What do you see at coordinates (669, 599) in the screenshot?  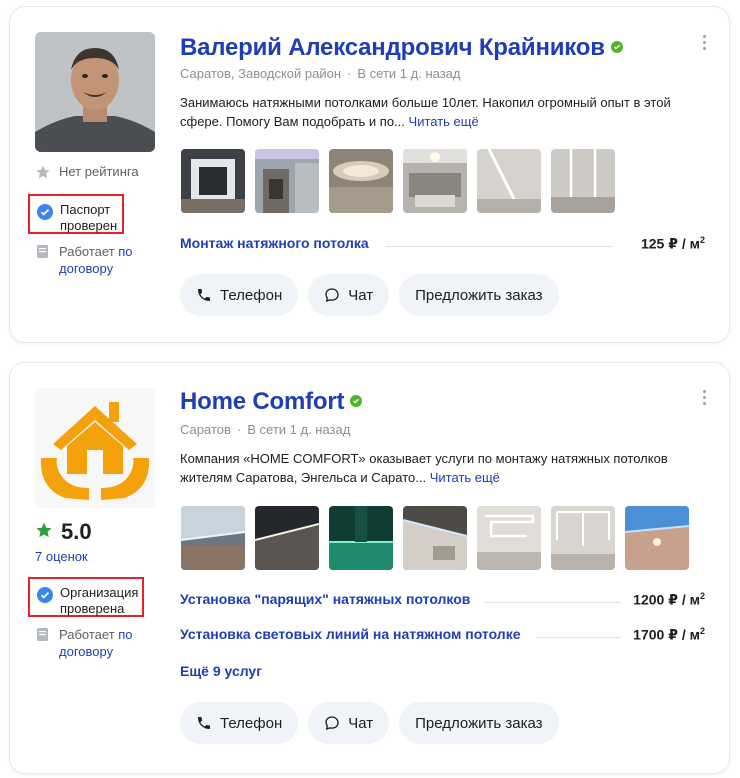 I see `service-price: 1200 ₽ / м2` at bounding box center [669, 599].